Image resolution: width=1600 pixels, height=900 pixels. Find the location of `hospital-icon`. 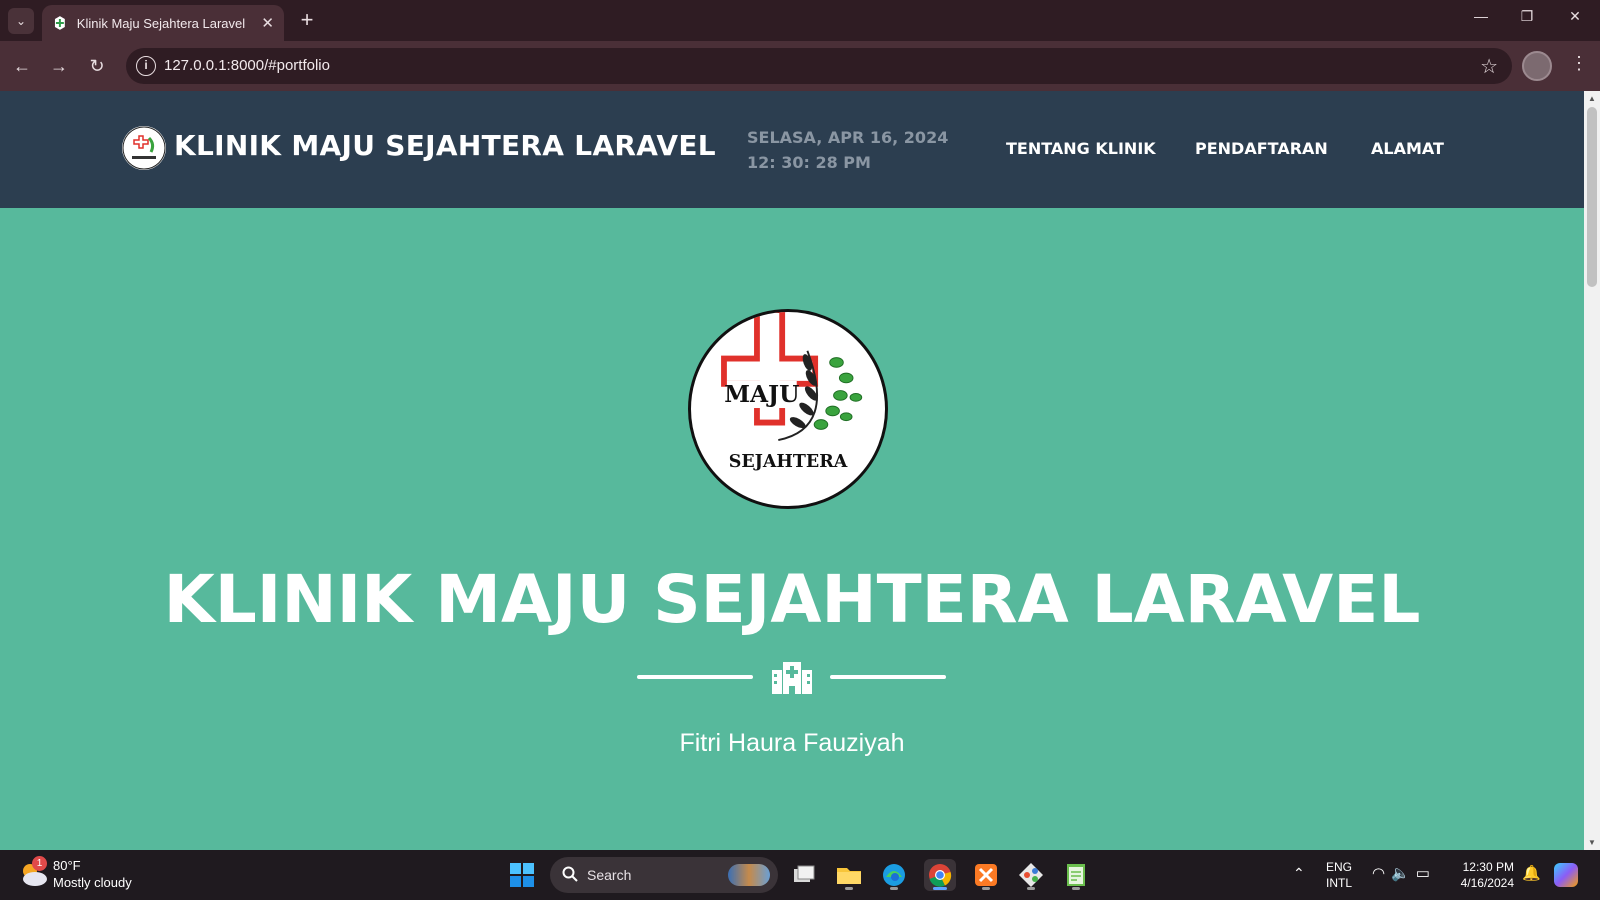

hospital-icon is located at coordinates (792, 678).